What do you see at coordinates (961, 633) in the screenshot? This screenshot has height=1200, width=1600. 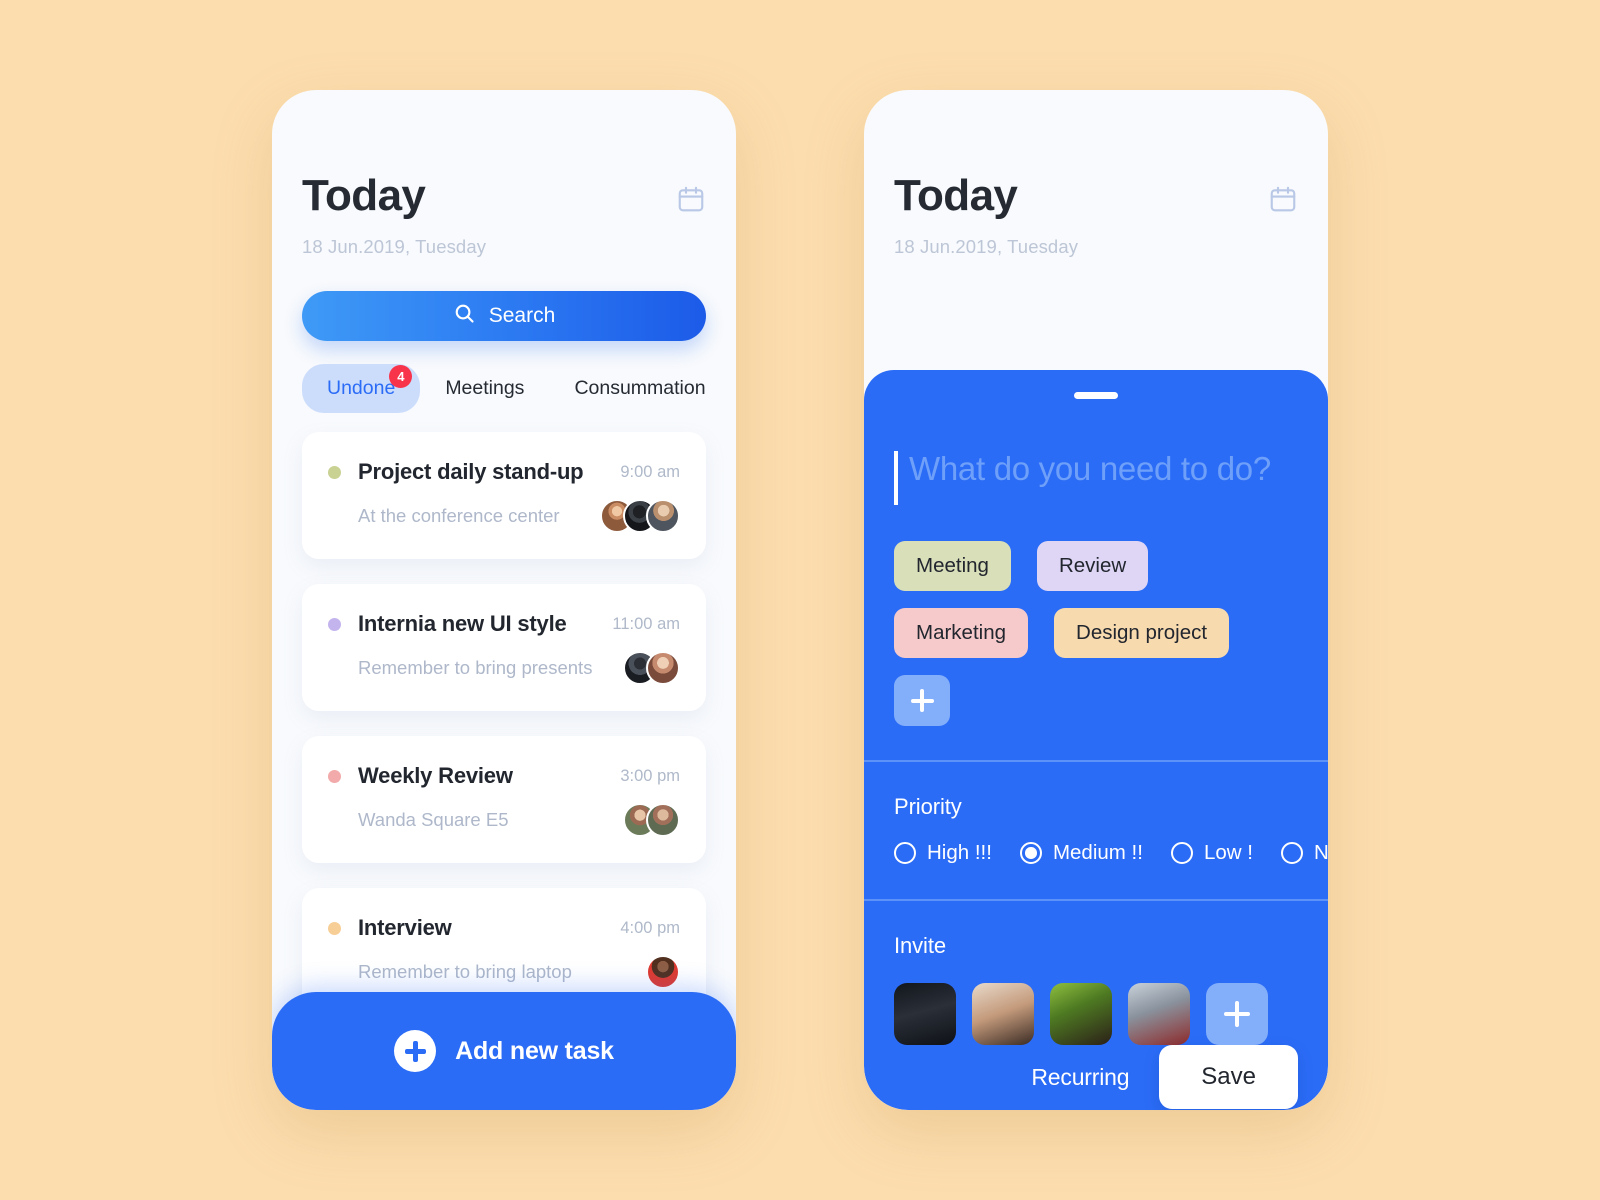 I see `tag-chip-marketing: Marketing` at bounding box center [961, 633].